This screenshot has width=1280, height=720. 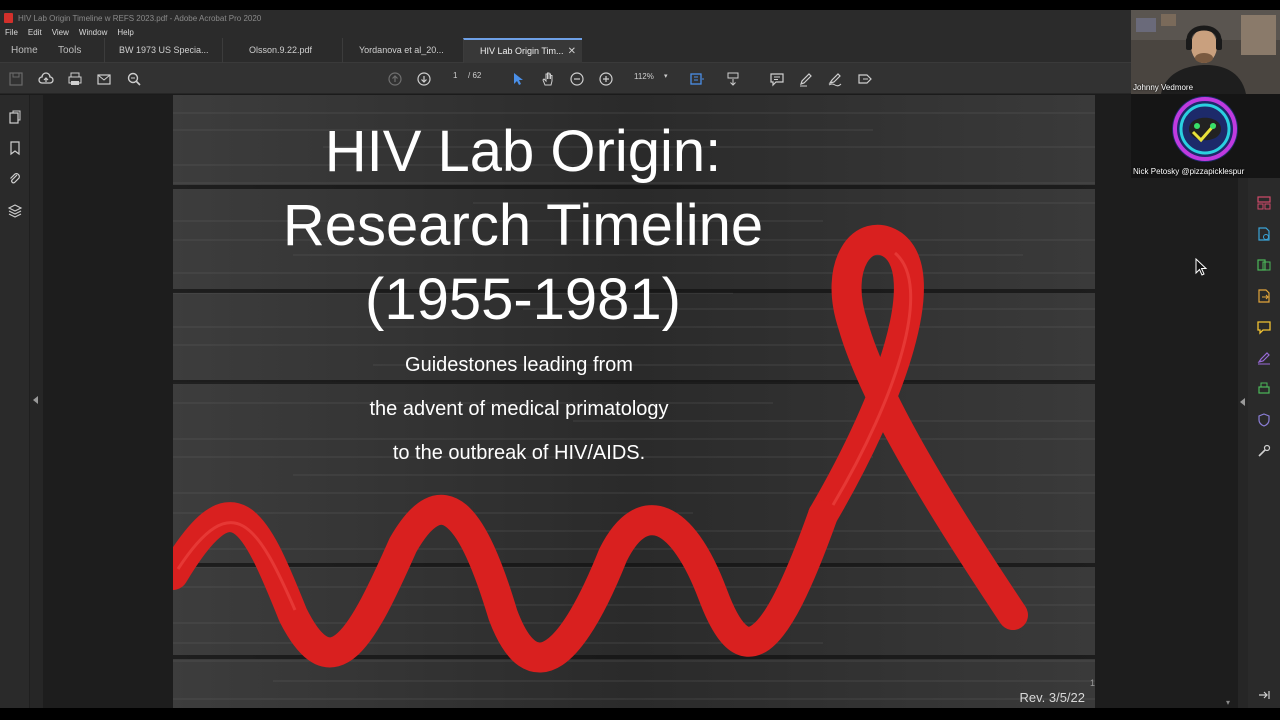 What do you see at coordinates (15, 117) in the screenshot?
I see `page-thumbnails-icon` at bounding box center [15, 117].